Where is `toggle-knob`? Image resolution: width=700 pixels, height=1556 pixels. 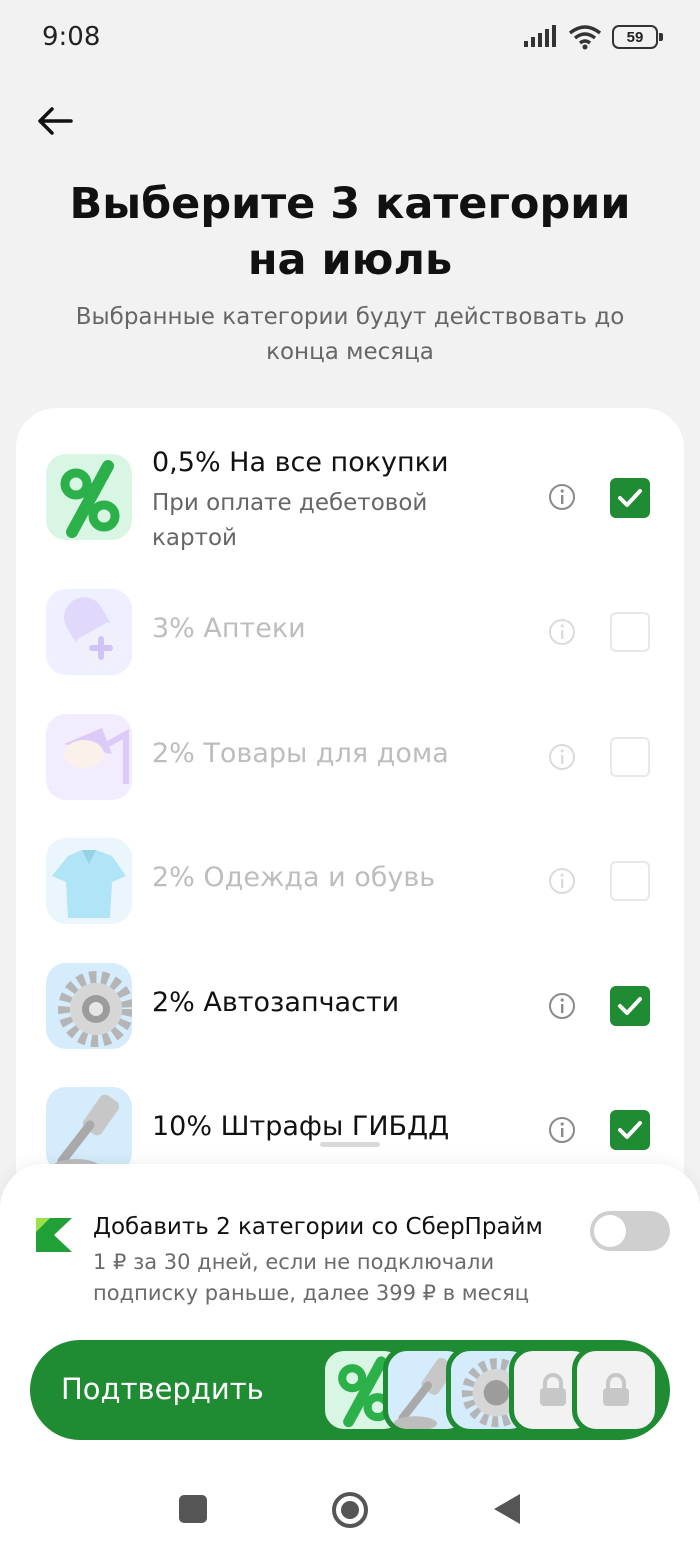
toggle-knob is located at coordinates (610, 1231).